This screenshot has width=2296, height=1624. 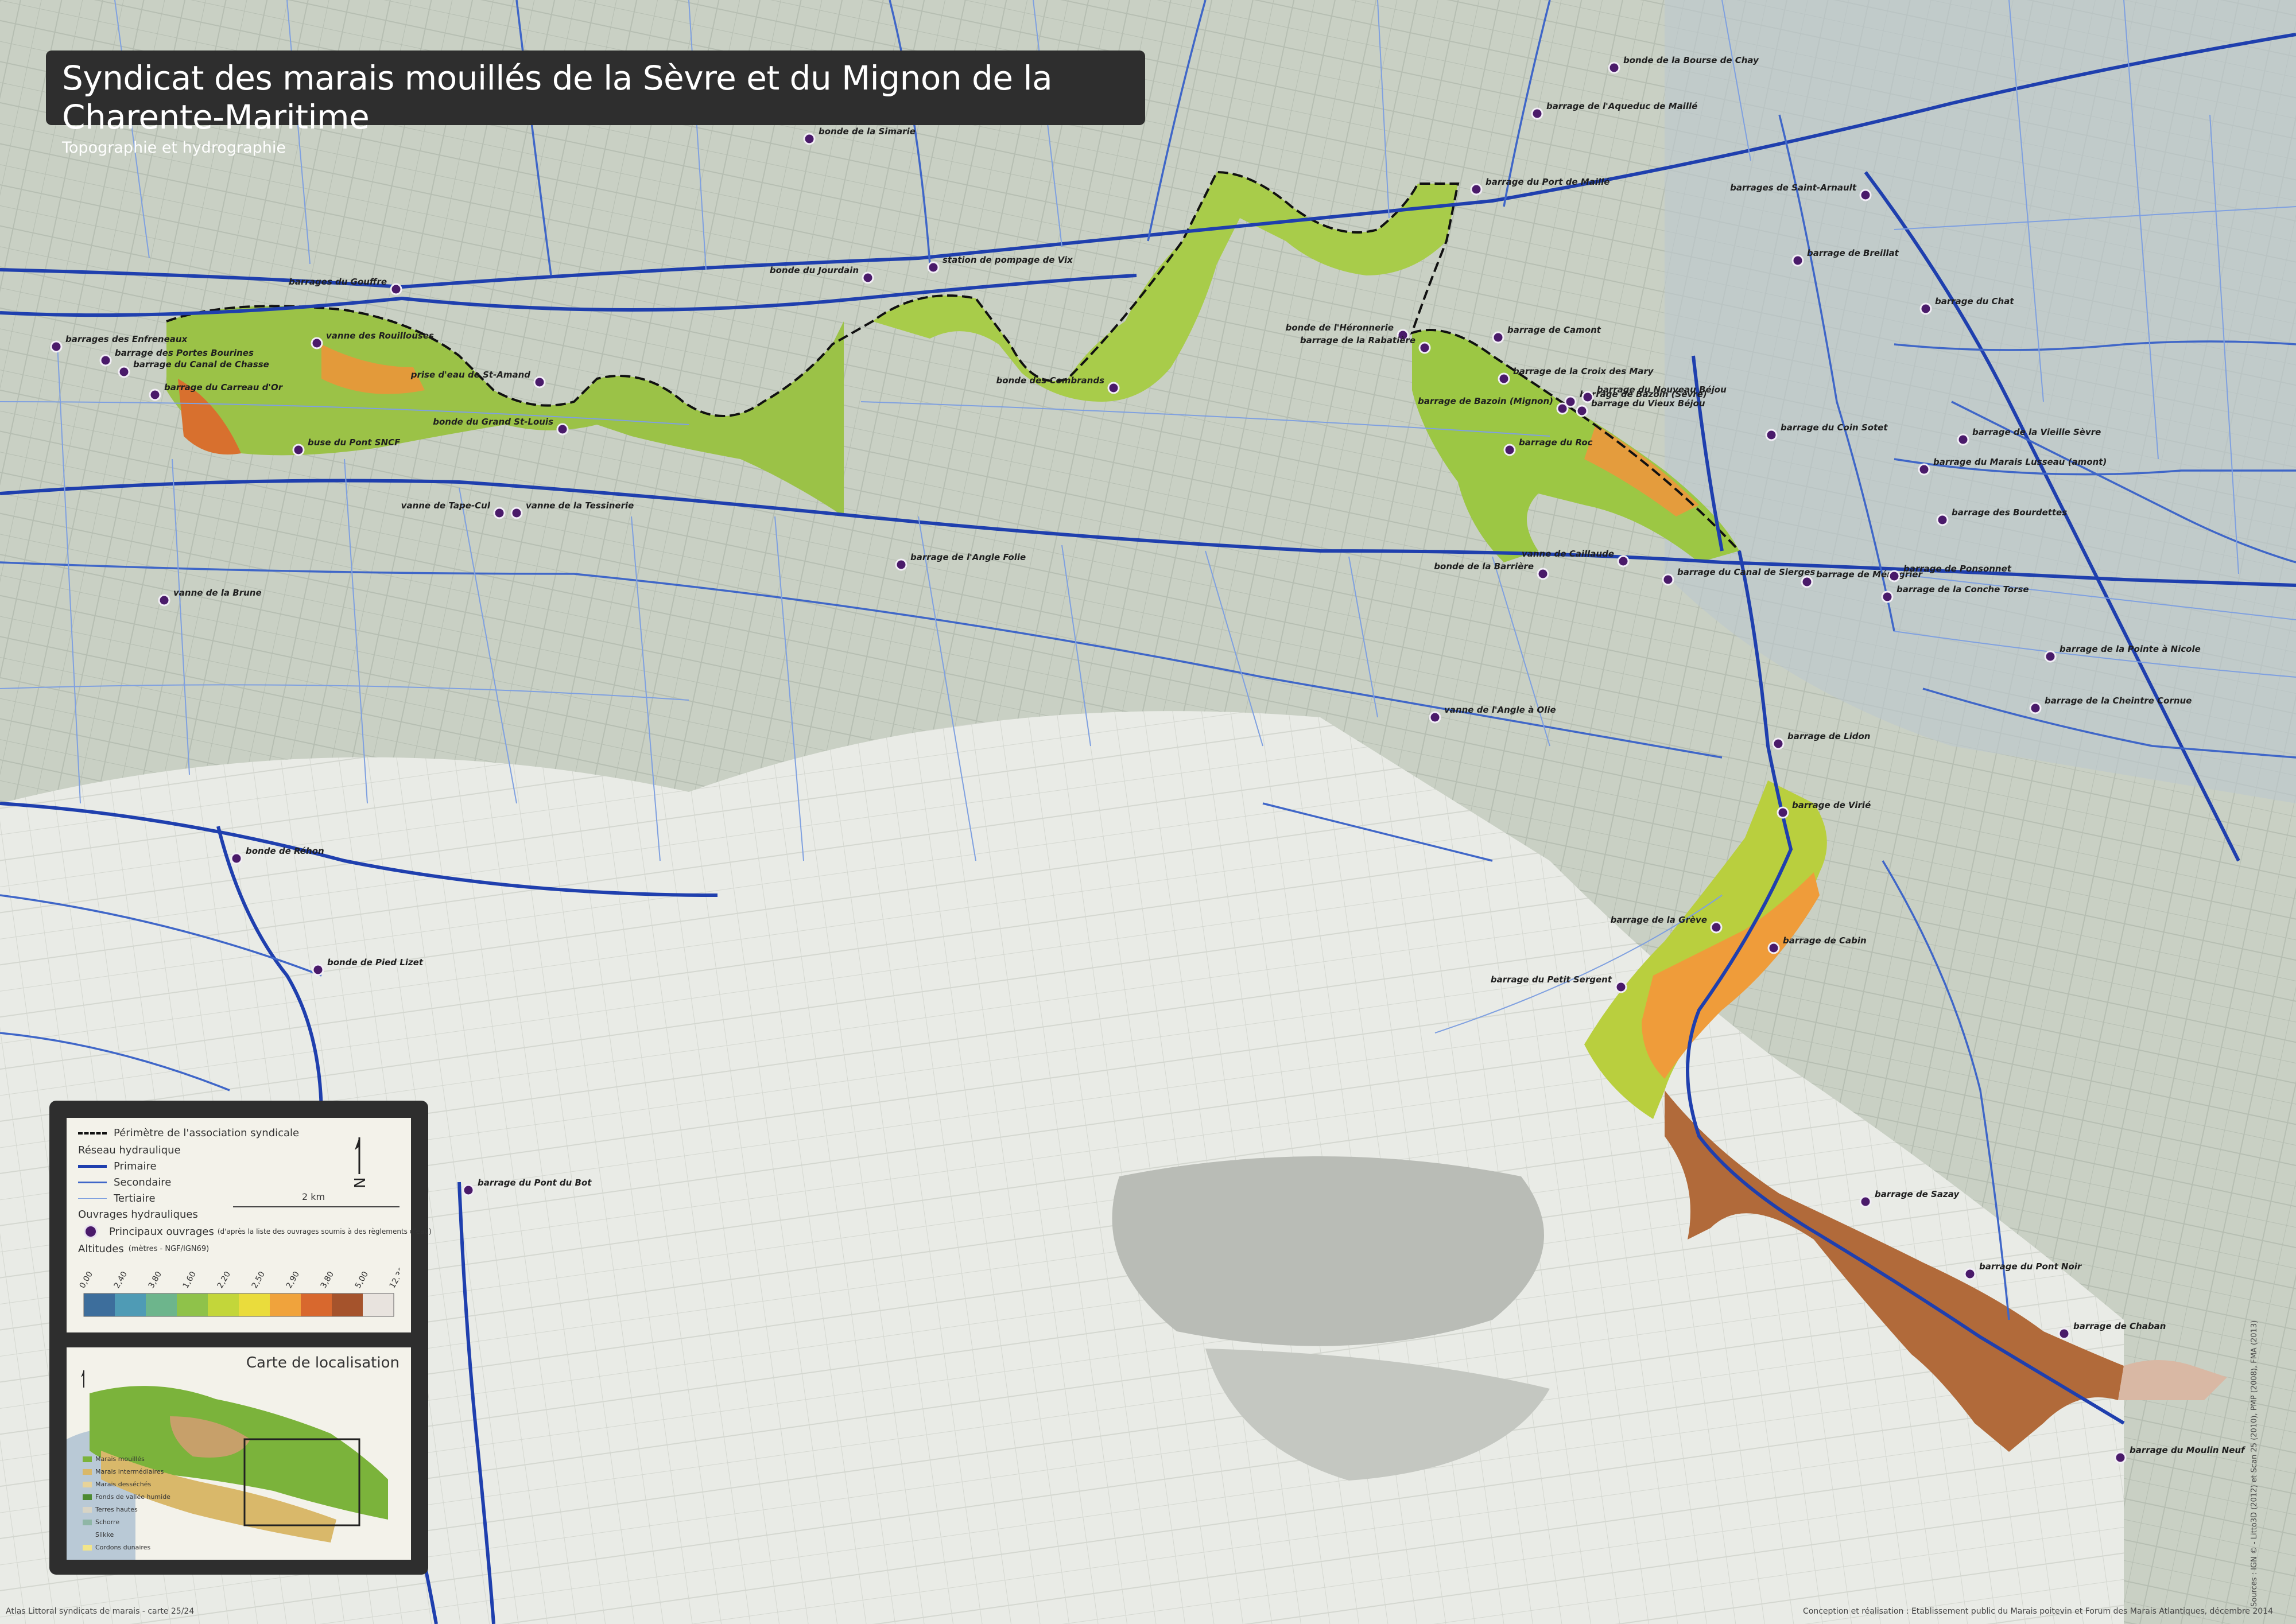 I want to click on structure-label: vanne de Caillaude, so click(x=1568, y=554).